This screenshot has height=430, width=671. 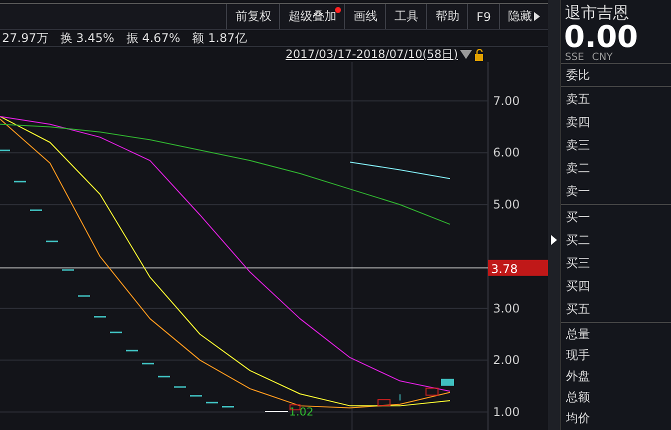 I want to click on axis-label: 5.00, so click(x=506, y=205).